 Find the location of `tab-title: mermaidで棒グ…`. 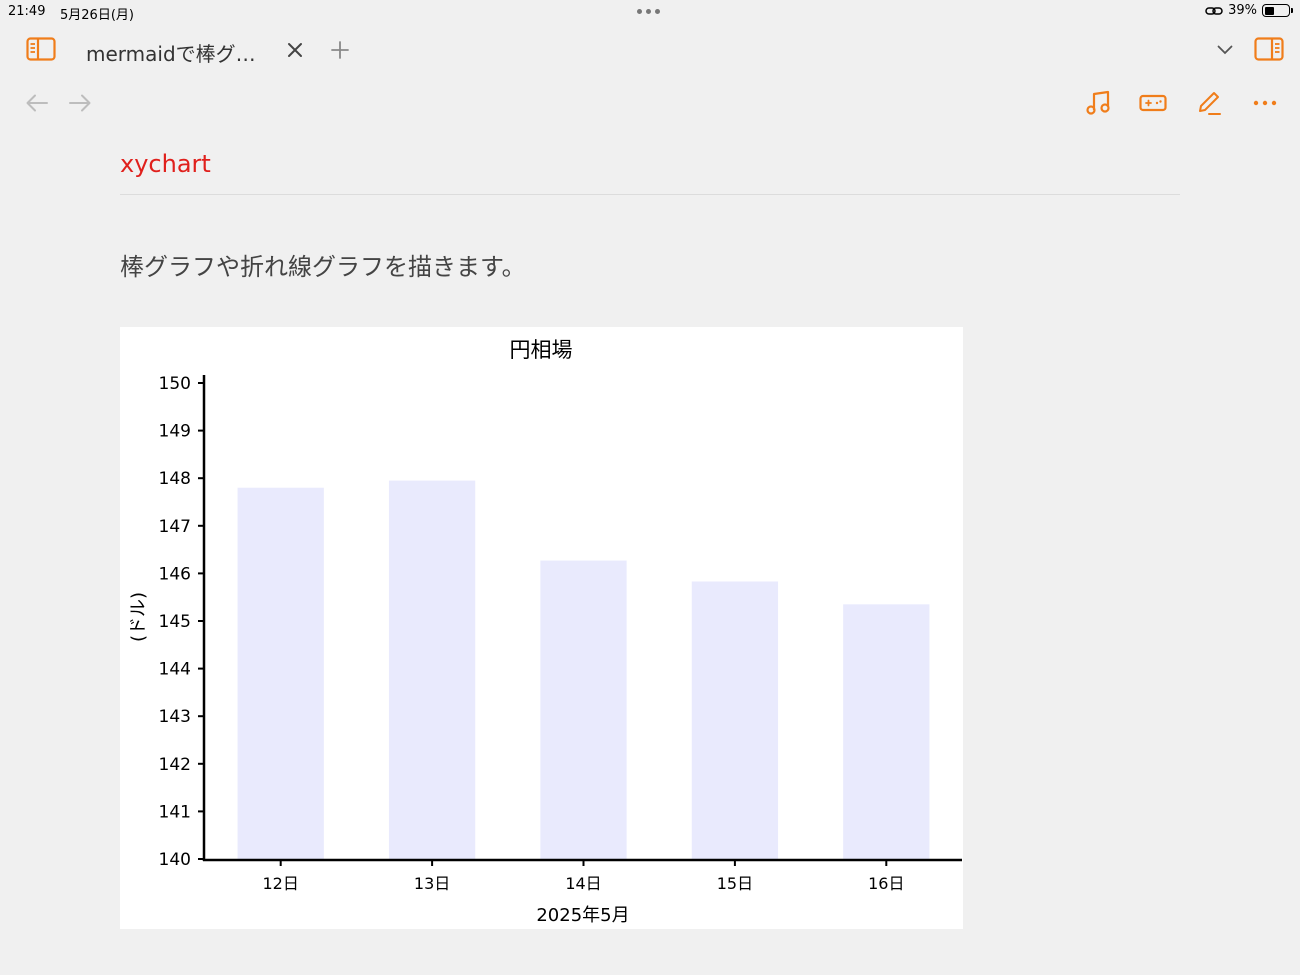

tab-title: mermaidで棒グ… is located at coordinates (171, 52).